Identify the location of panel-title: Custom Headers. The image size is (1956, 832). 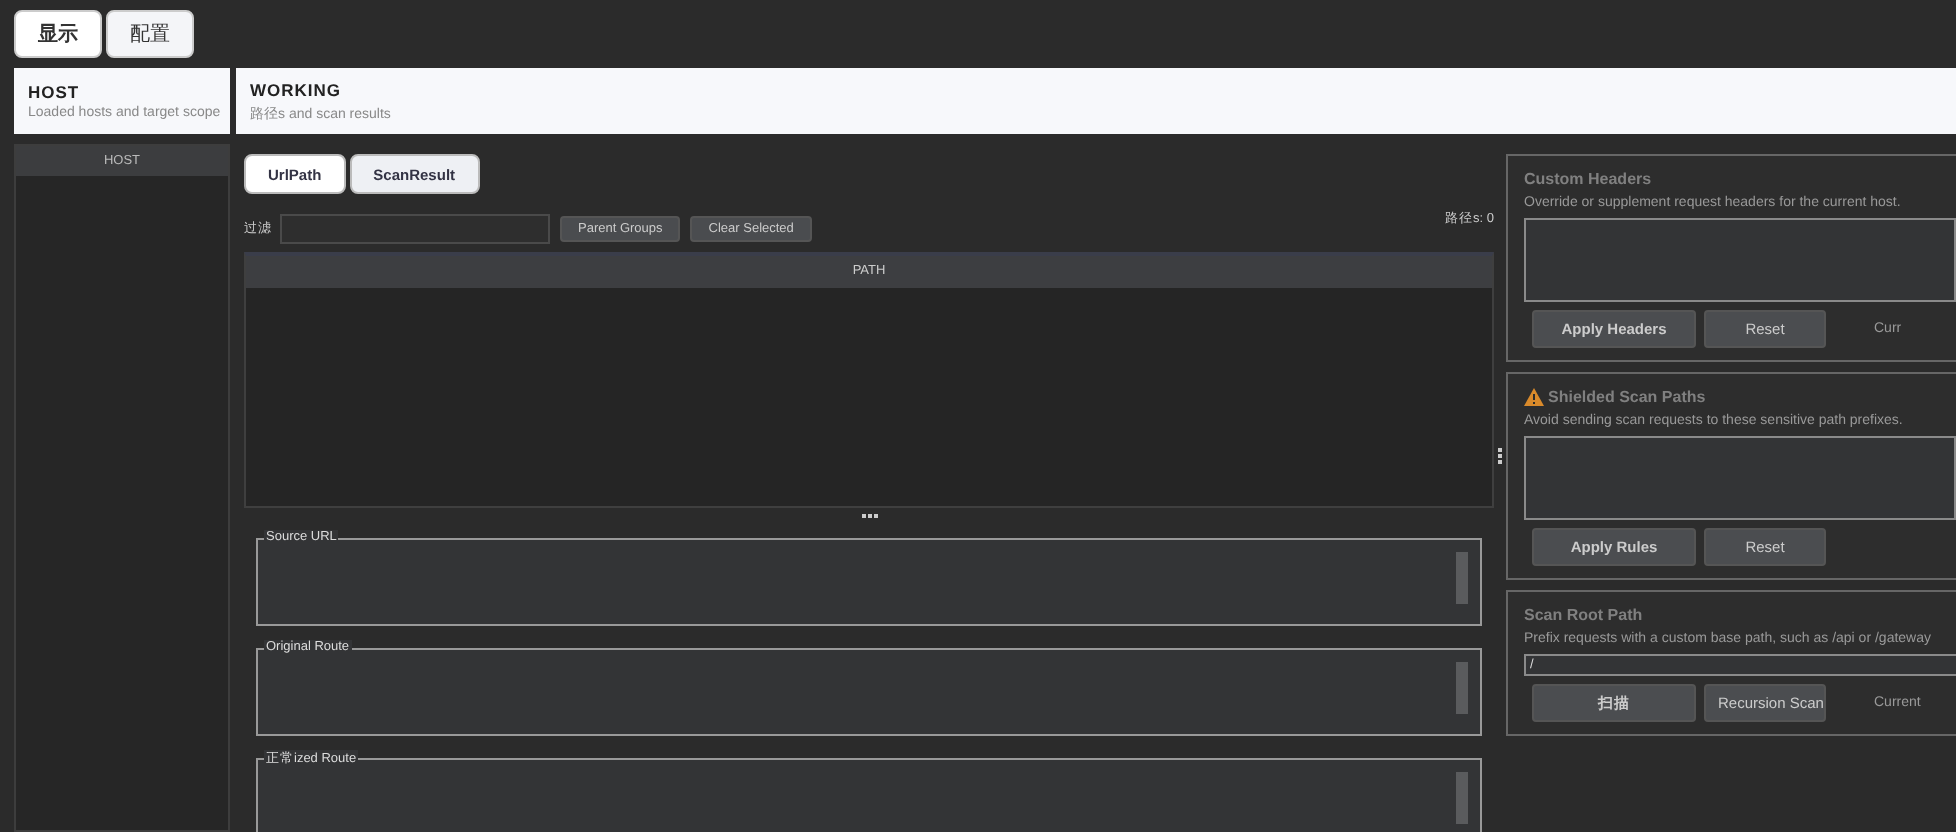
(1588, 178).